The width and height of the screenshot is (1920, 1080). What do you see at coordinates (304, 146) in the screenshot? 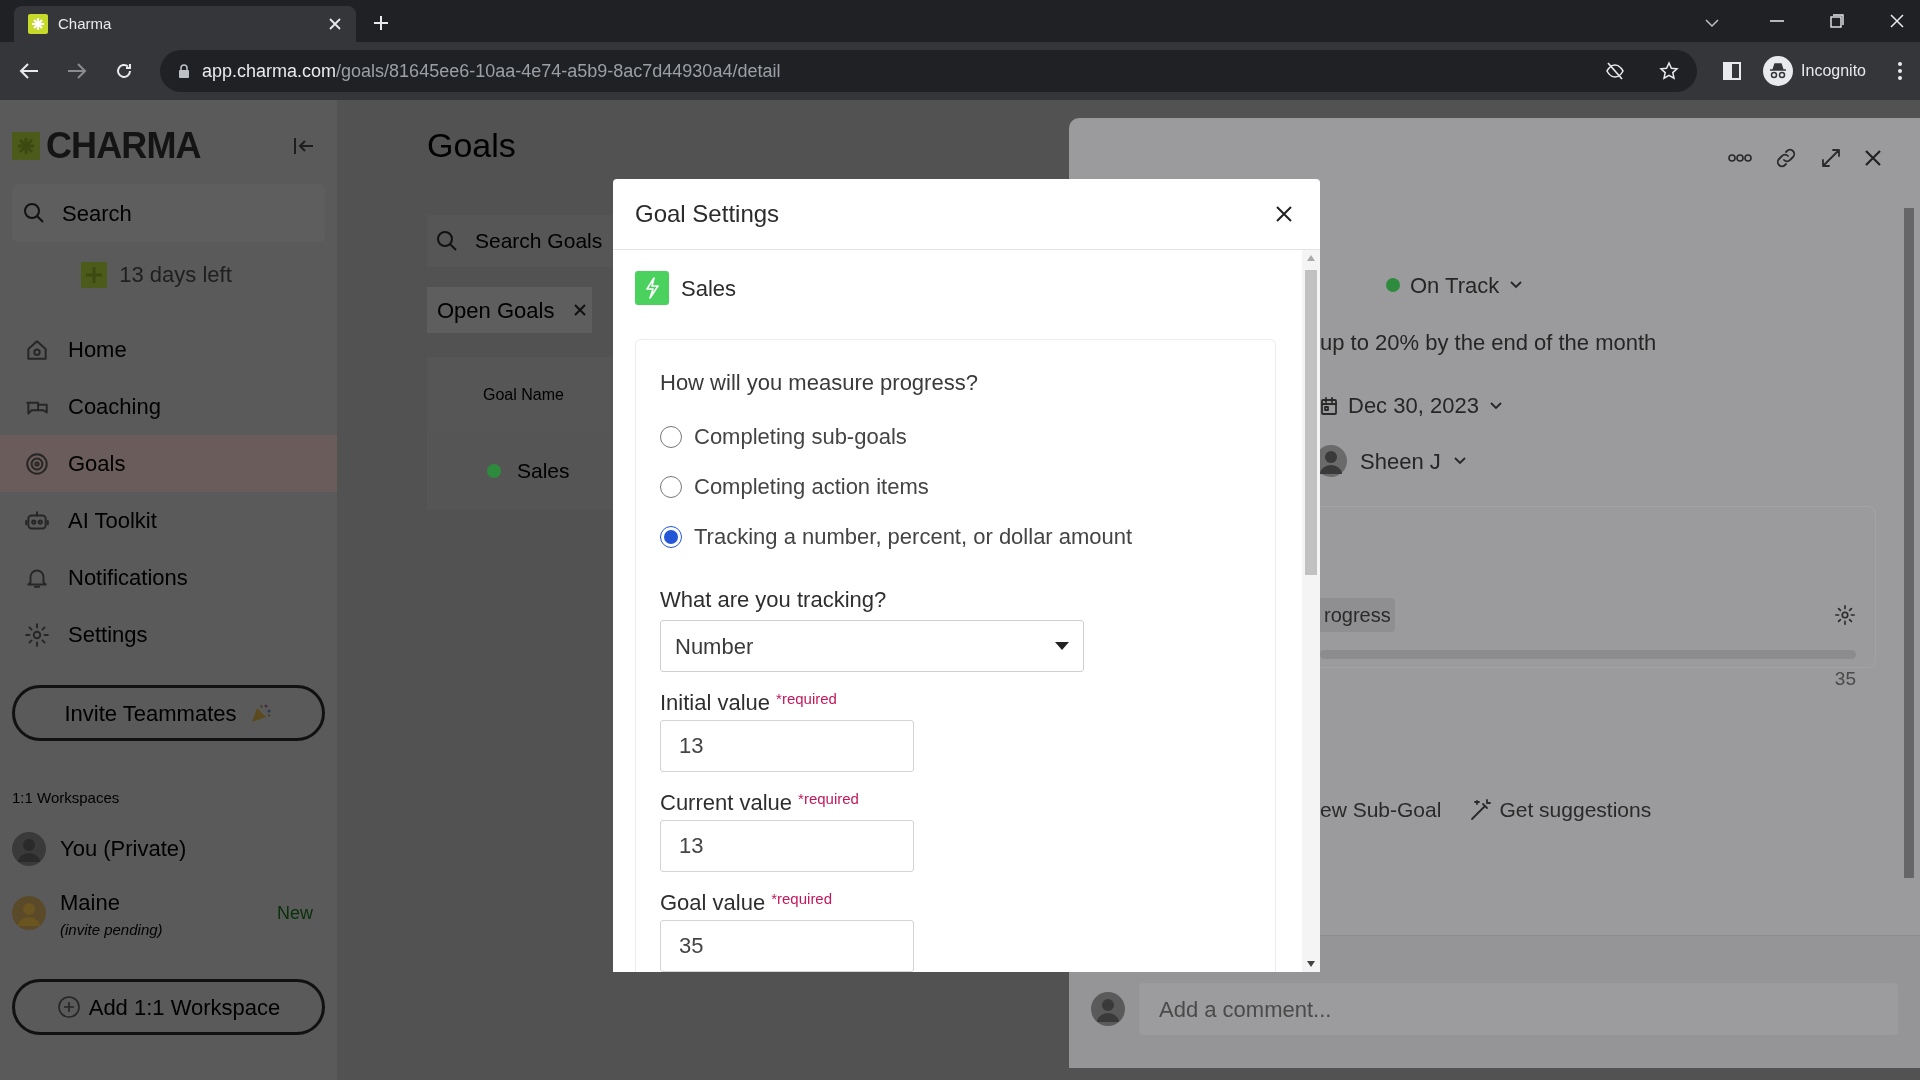
I see `collapse-icon` at bounding box center [304, 146].